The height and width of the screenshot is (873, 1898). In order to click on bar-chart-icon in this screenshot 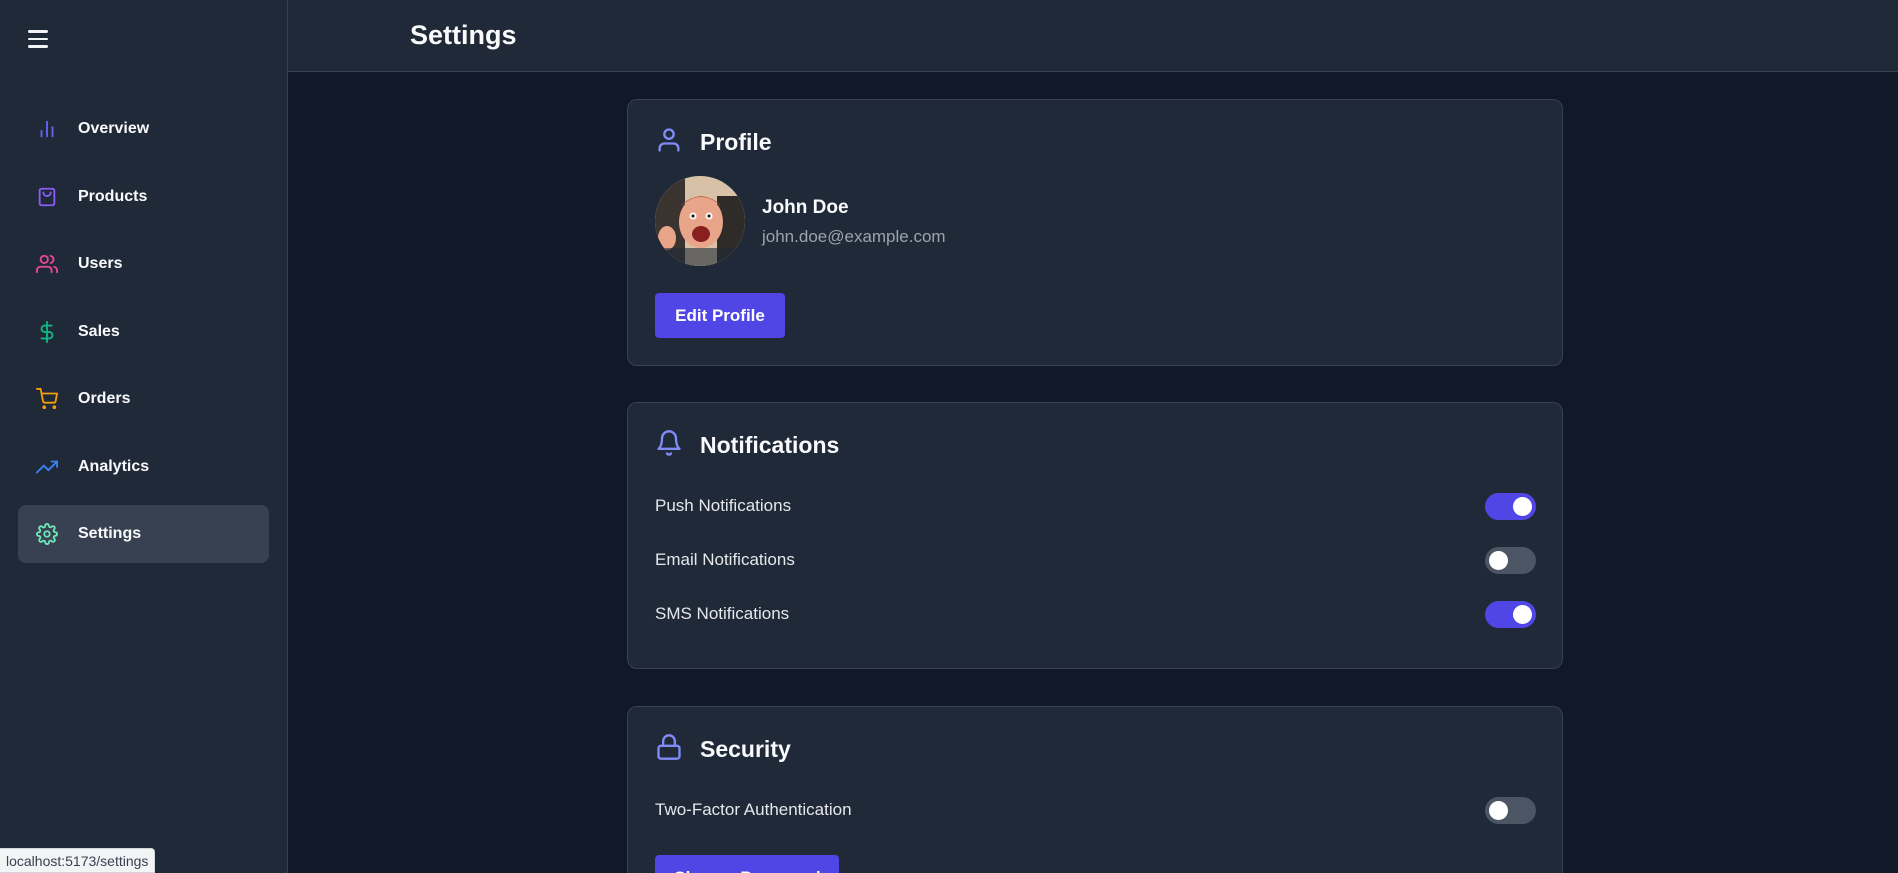, I will do `click(47, 129)`.